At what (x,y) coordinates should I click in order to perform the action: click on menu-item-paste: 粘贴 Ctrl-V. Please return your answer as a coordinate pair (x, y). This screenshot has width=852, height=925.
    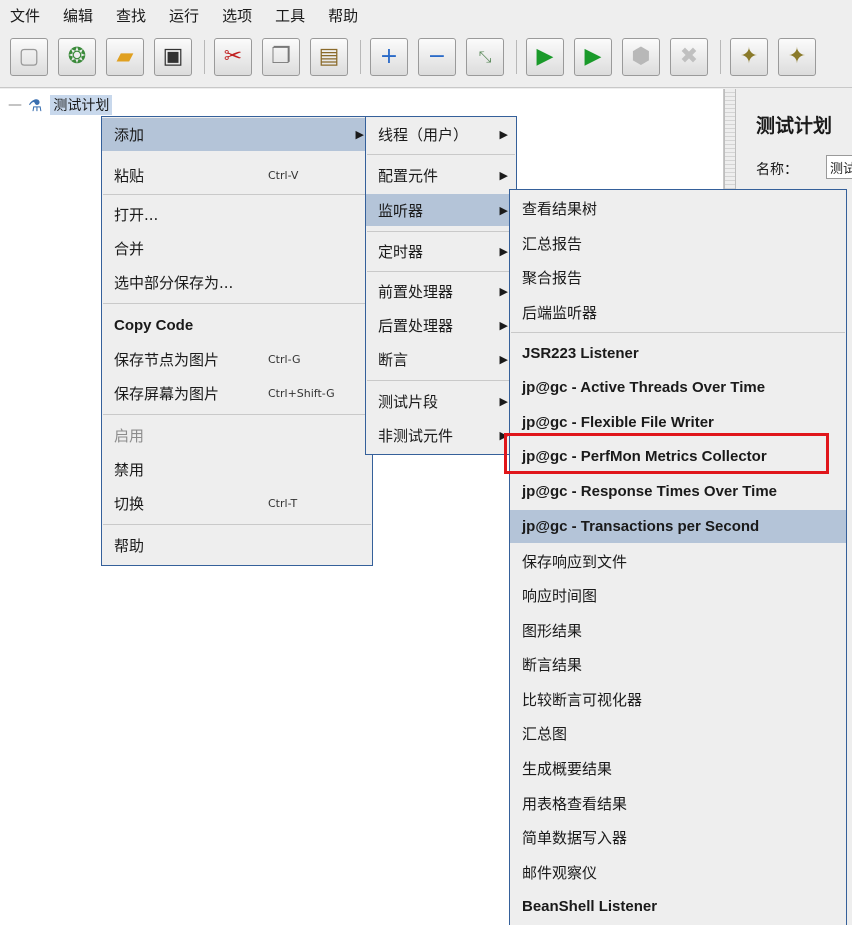
    Looking at the image, I should click on (237, 175).